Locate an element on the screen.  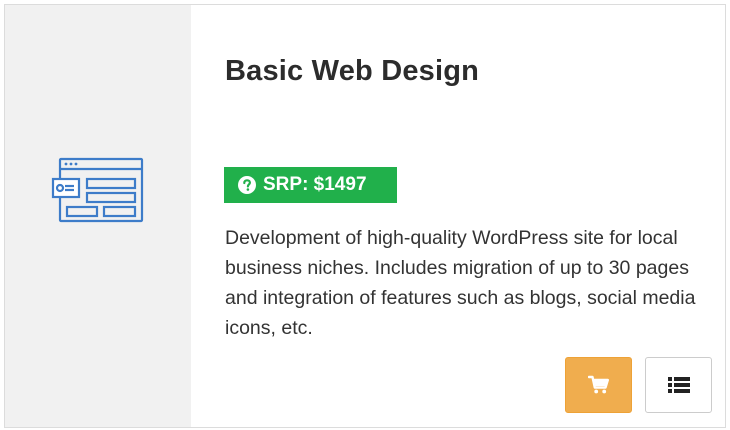
view-details-button is located at coordinates (678, 385).